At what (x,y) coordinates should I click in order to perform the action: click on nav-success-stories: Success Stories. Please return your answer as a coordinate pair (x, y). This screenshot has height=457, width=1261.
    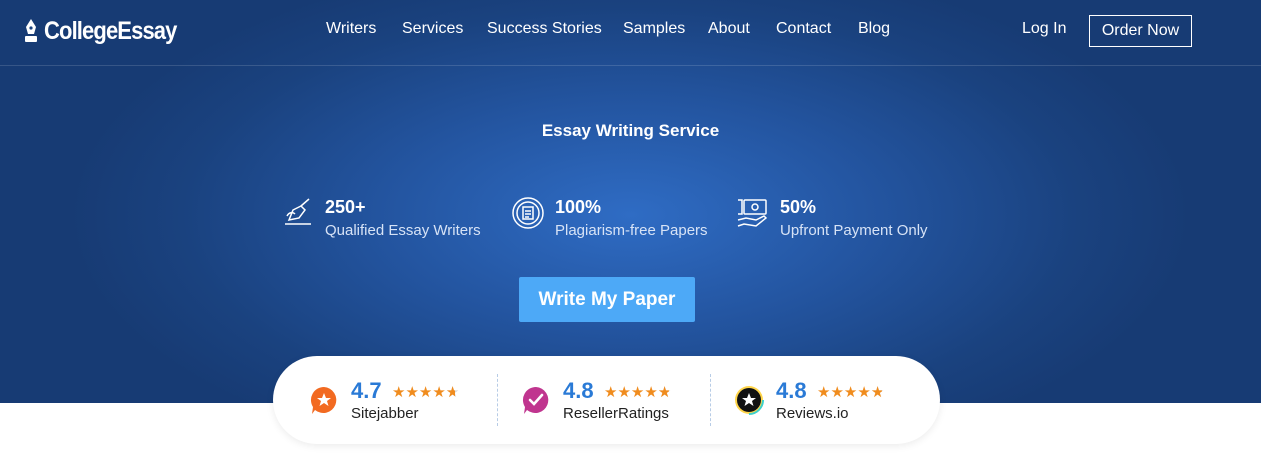
    Looking at the image, I should click on (544, 29).